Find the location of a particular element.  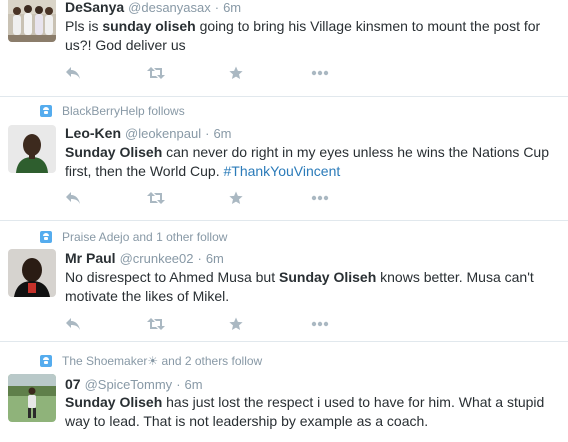

follow-context-text: The Shoemaker☀ and 2 others follow is located at coordinates (162, 361).